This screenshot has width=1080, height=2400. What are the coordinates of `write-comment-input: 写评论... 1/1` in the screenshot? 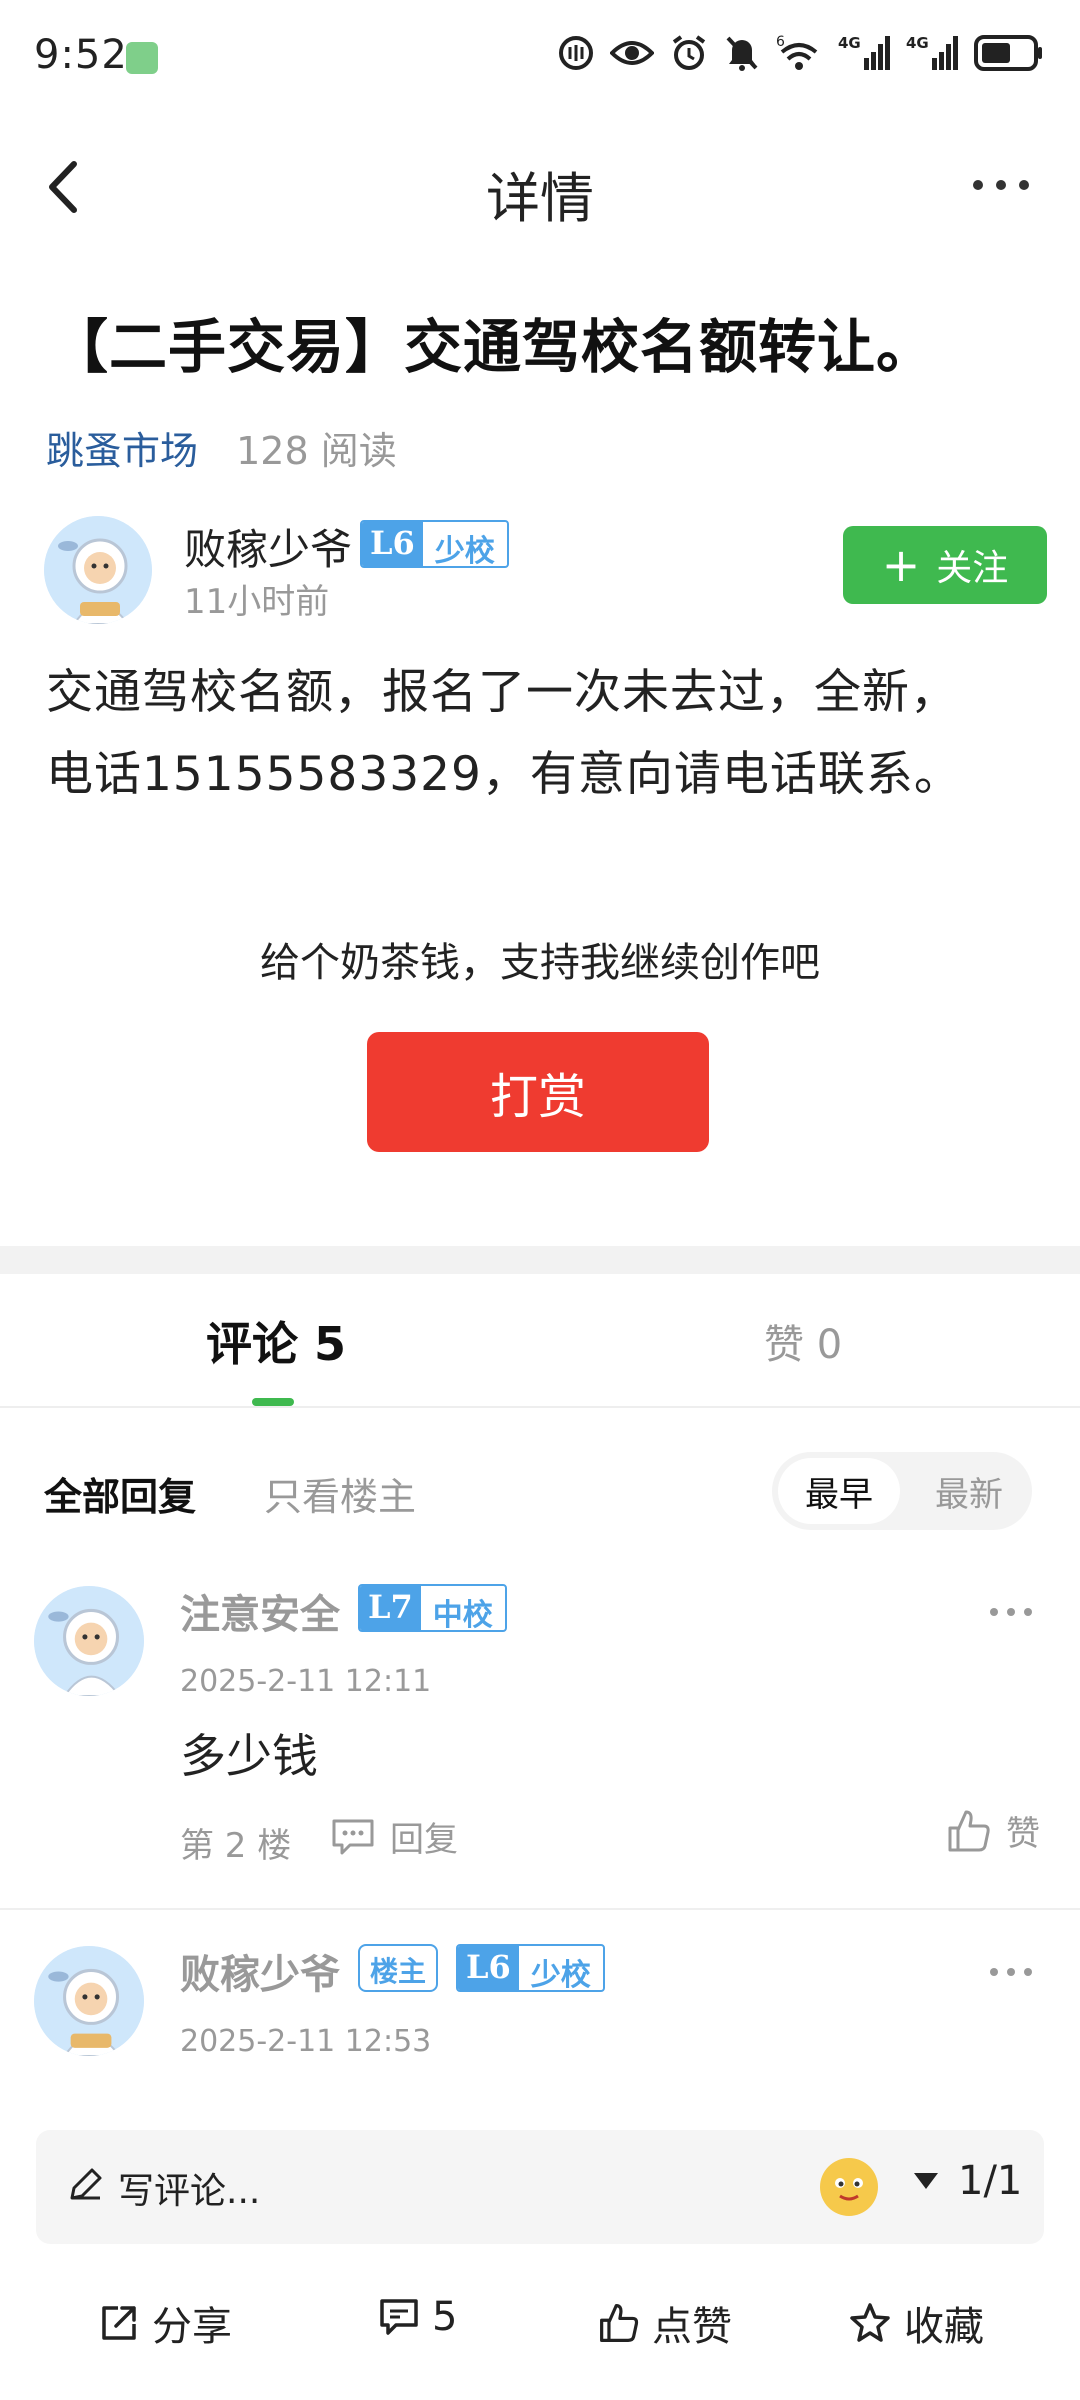 It's located at (540, 2187).